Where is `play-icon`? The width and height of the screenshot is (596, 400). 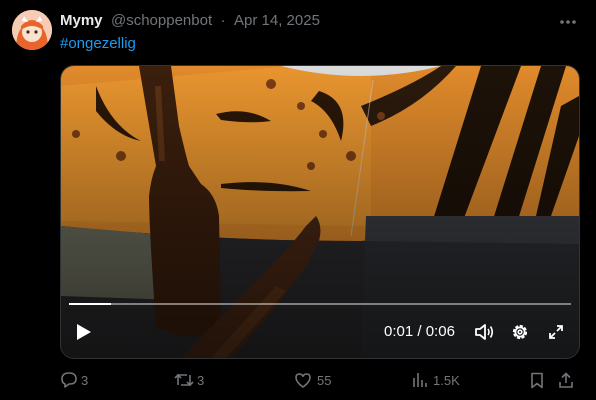
play-icon is located at coordinates (84, 332).